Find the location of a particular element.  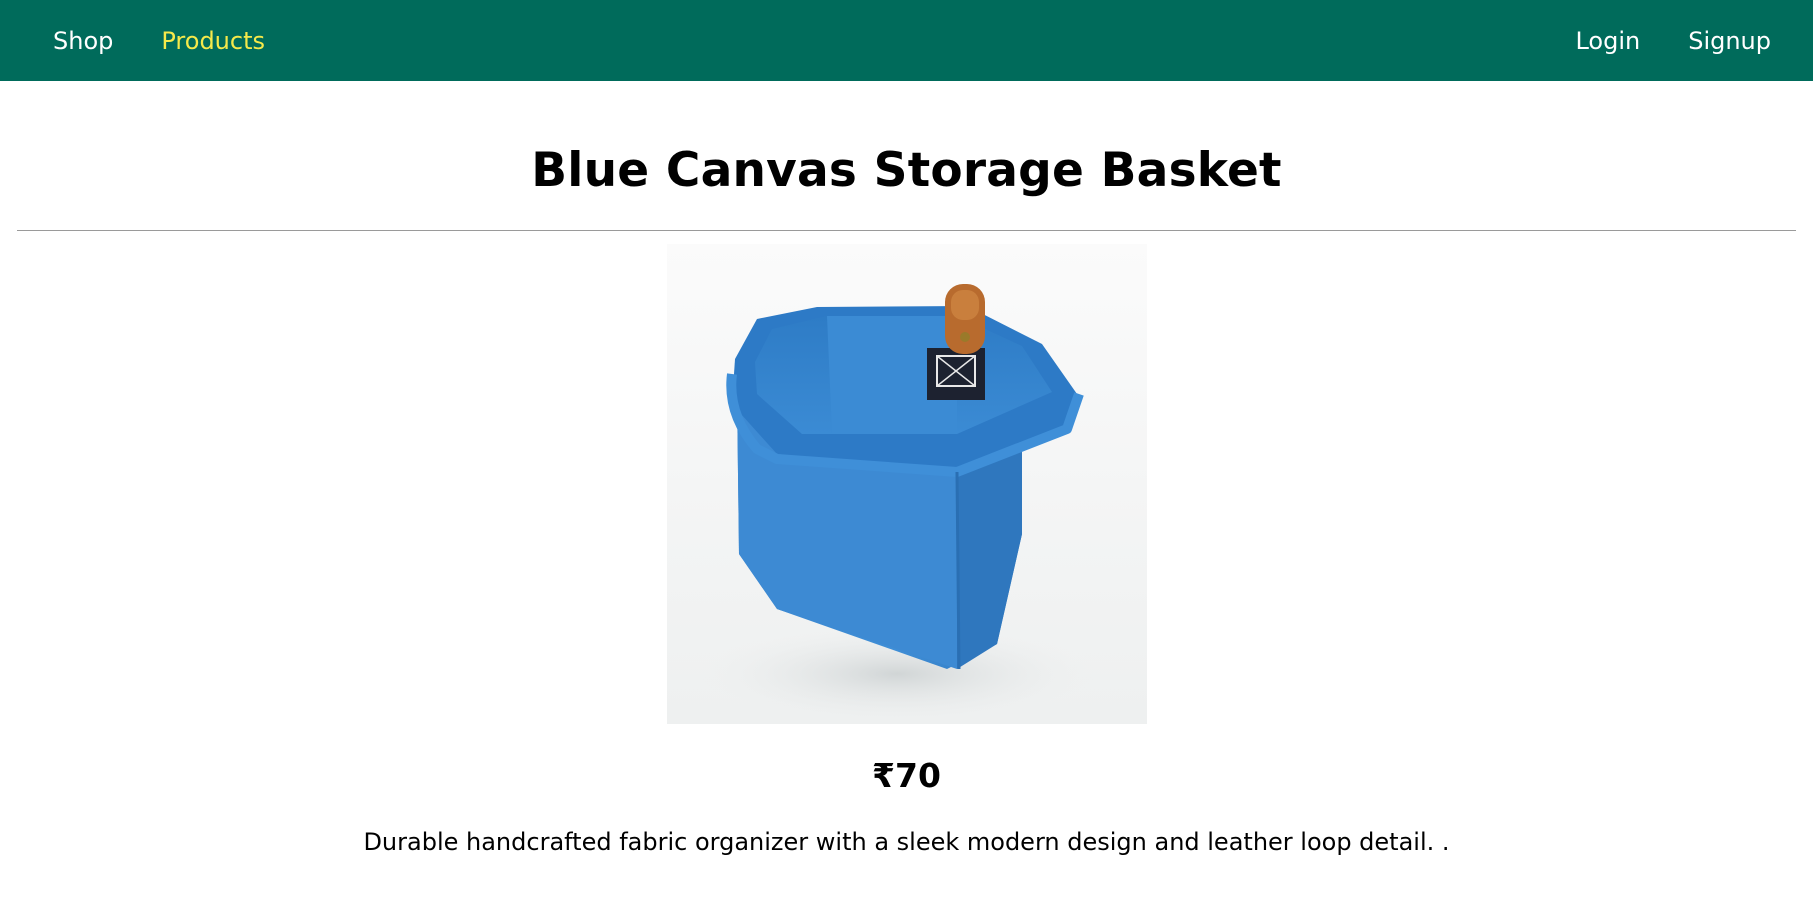

product-image is located at coordinates (906, 484).